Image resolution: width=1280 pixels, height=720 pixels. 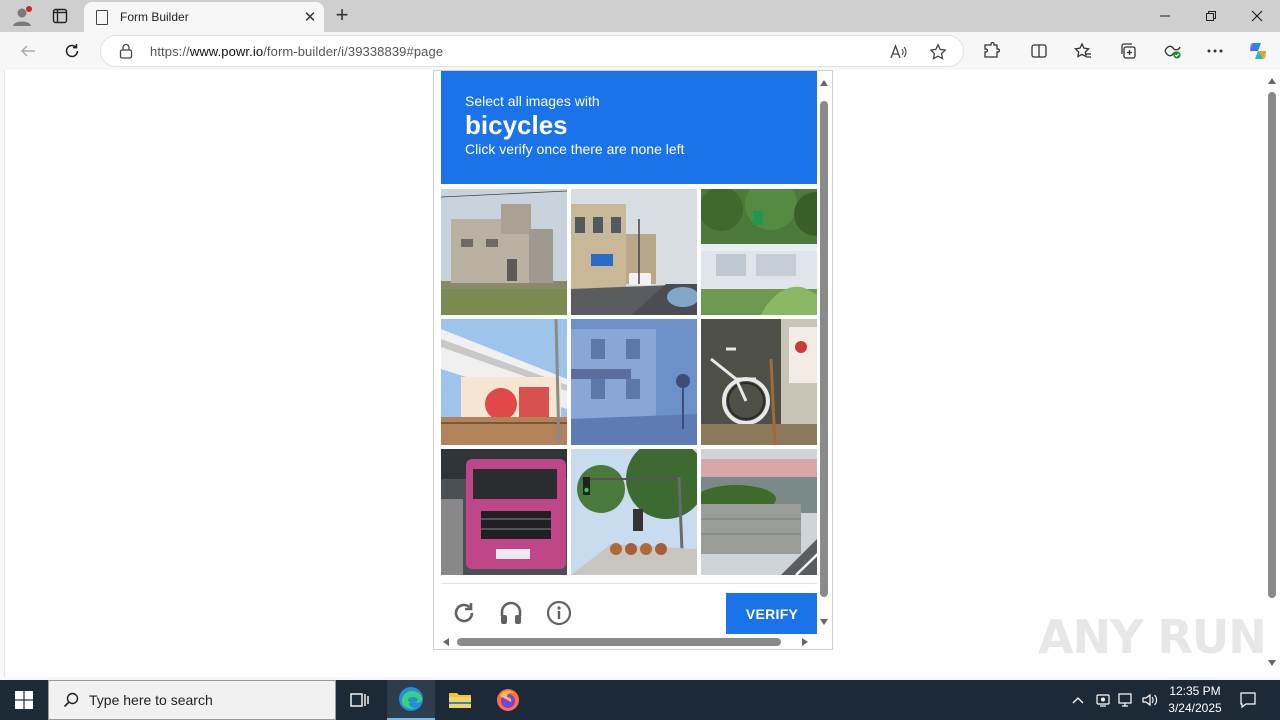 What do you see at coordinates (1272, 663) in the screenshot?
I see `scroll-down-arrow-icon` at bounding box center [1272, 663].